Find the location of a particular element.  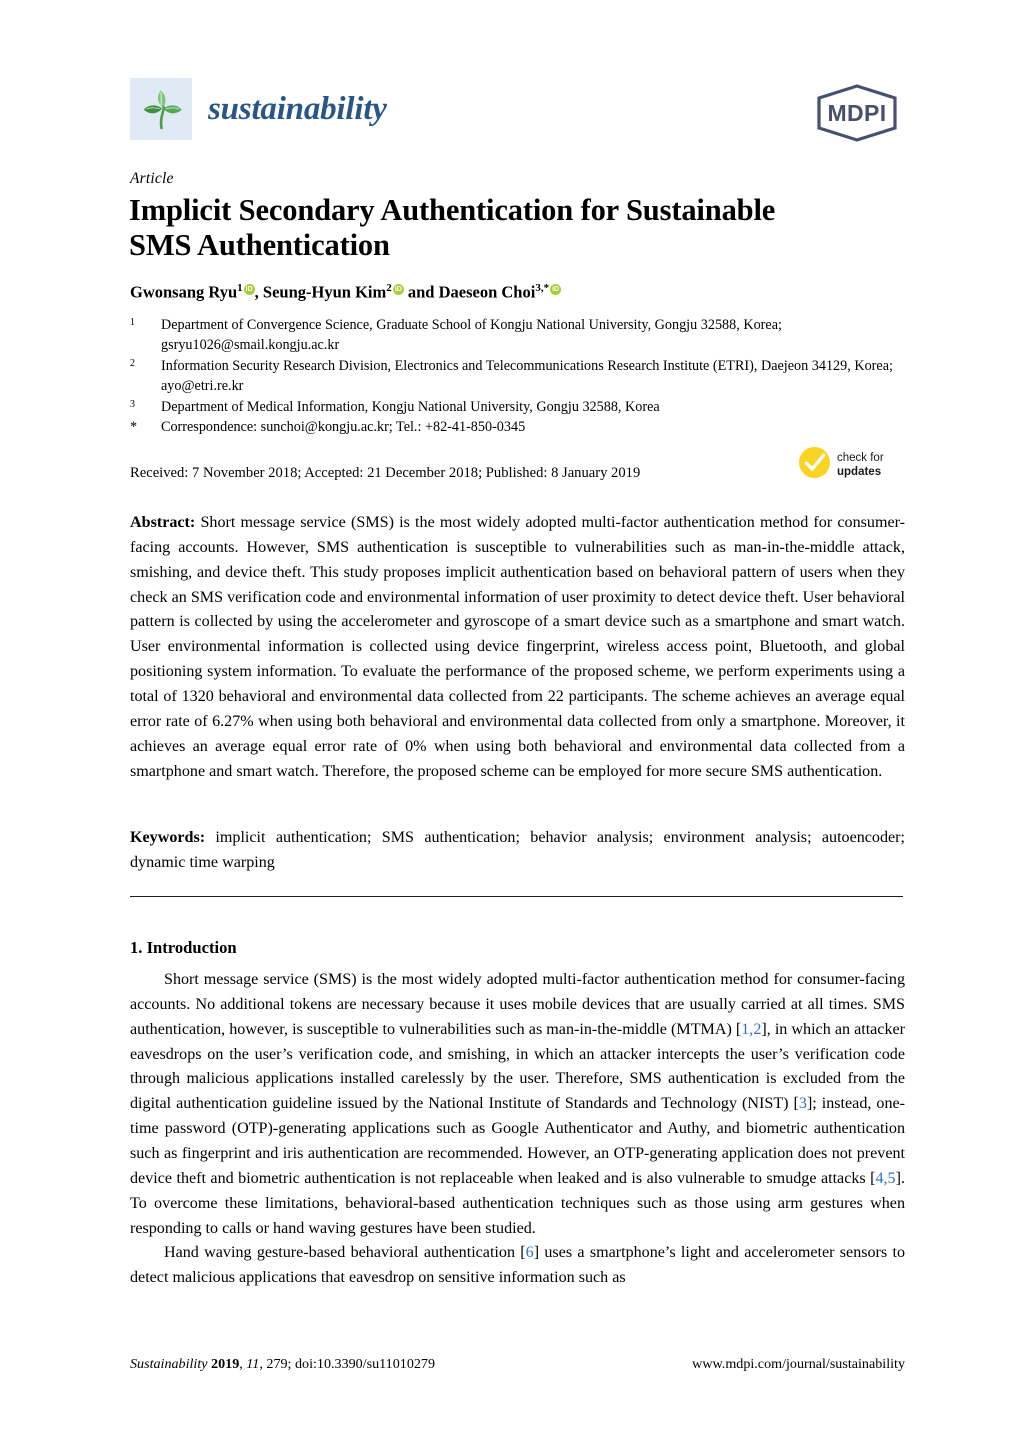

crossmark-line-1: check for is located at coordinates (860, 457).